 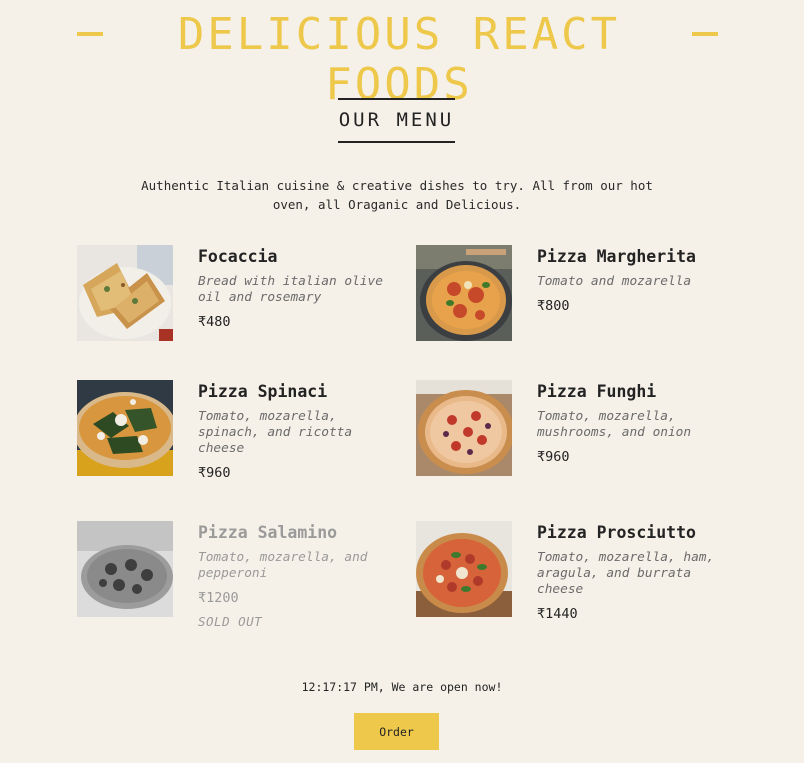 What do you see at coordinates (125, 428) in the screenshot?
I see `pizza-photo-spinaci` at bounding box center [125, 428].